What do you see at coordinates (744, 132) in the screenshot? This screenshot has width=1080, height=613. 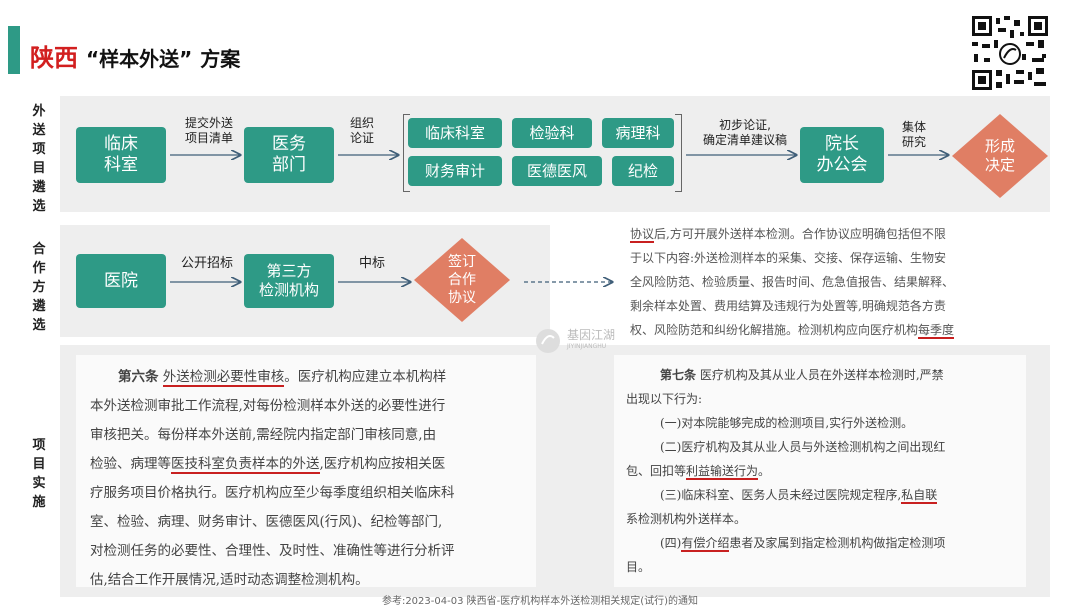 I see `arrow-label-3: 初步论证, 确定清单建议稿` at bounding box center [744, 132].